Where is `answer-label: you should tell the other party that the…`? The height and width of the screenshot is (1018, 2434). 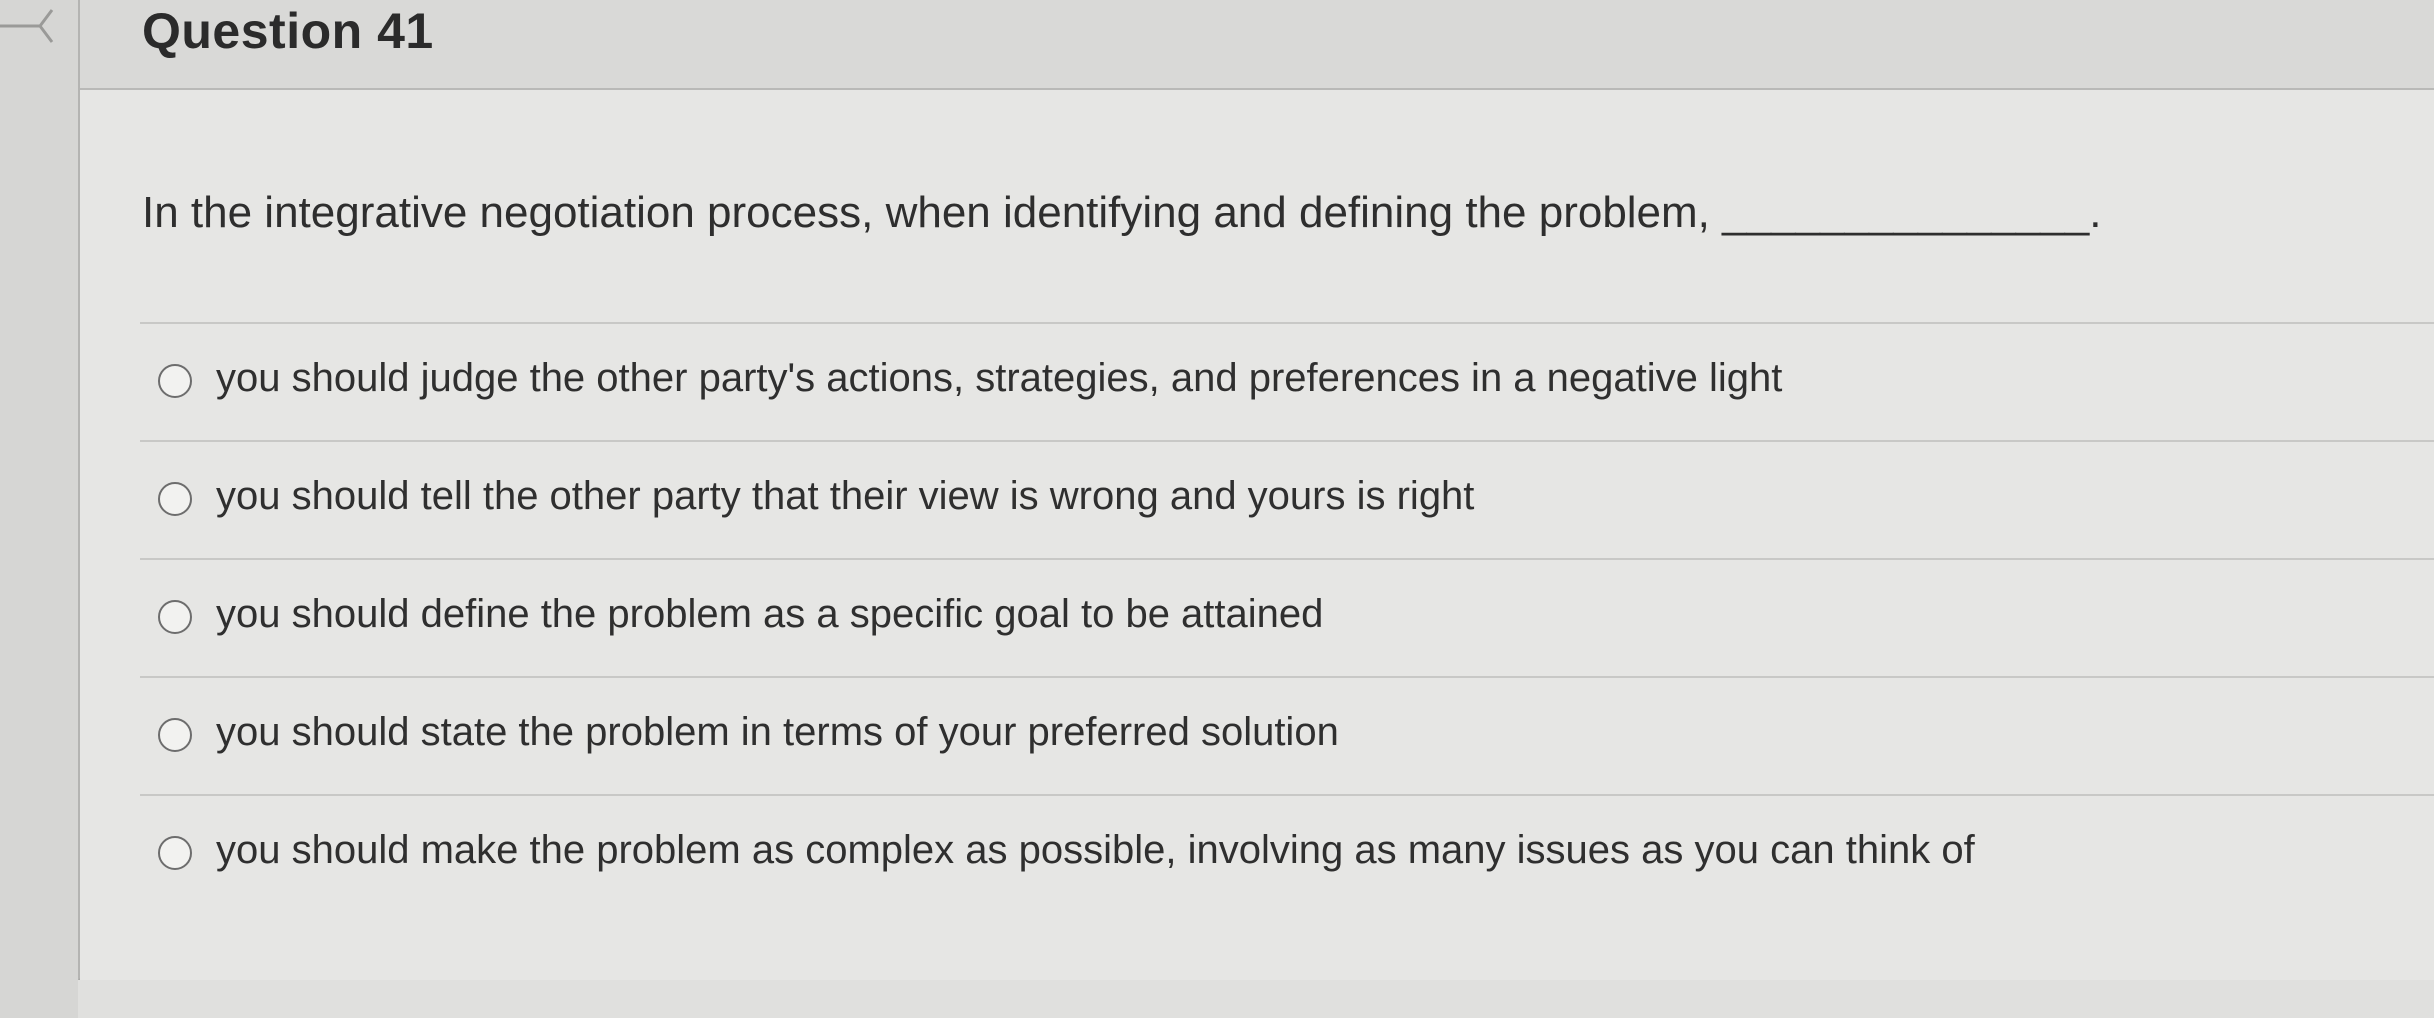
answer-label: you should tell the other party that the… is located at coordinates (845, 496).